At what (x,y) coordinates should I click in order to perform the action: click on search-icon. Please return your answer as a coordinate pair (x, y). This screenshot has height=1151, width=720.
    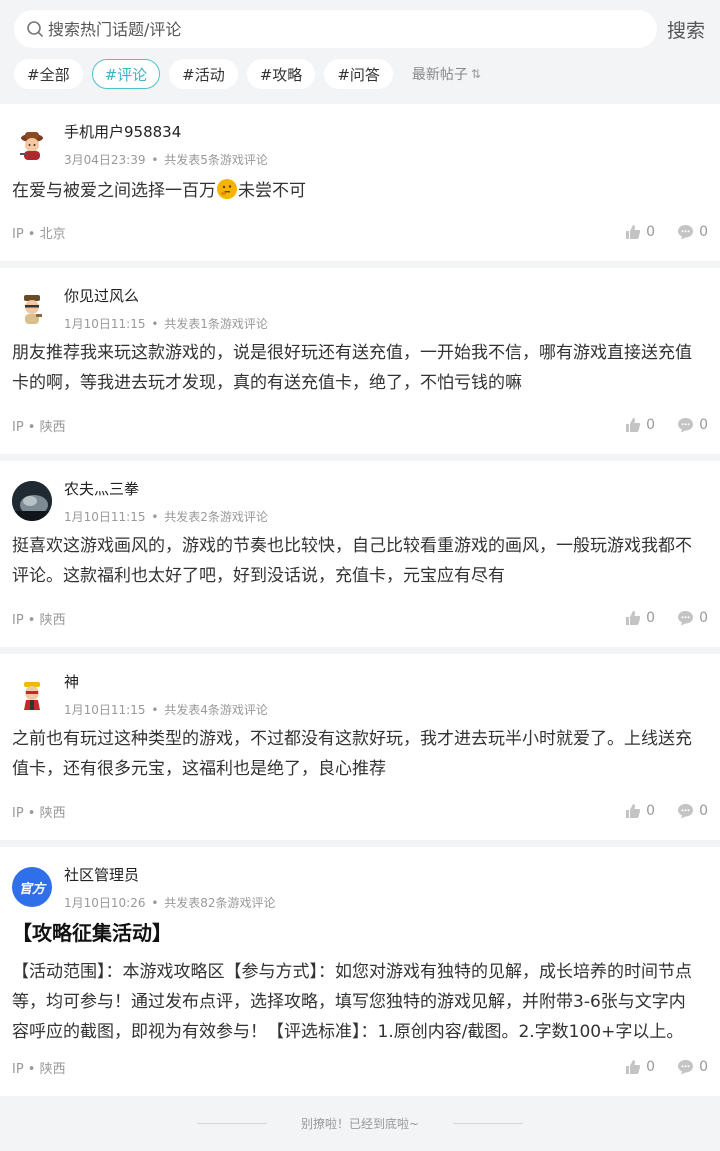
    Looking at the image, I should click on (35, 29).